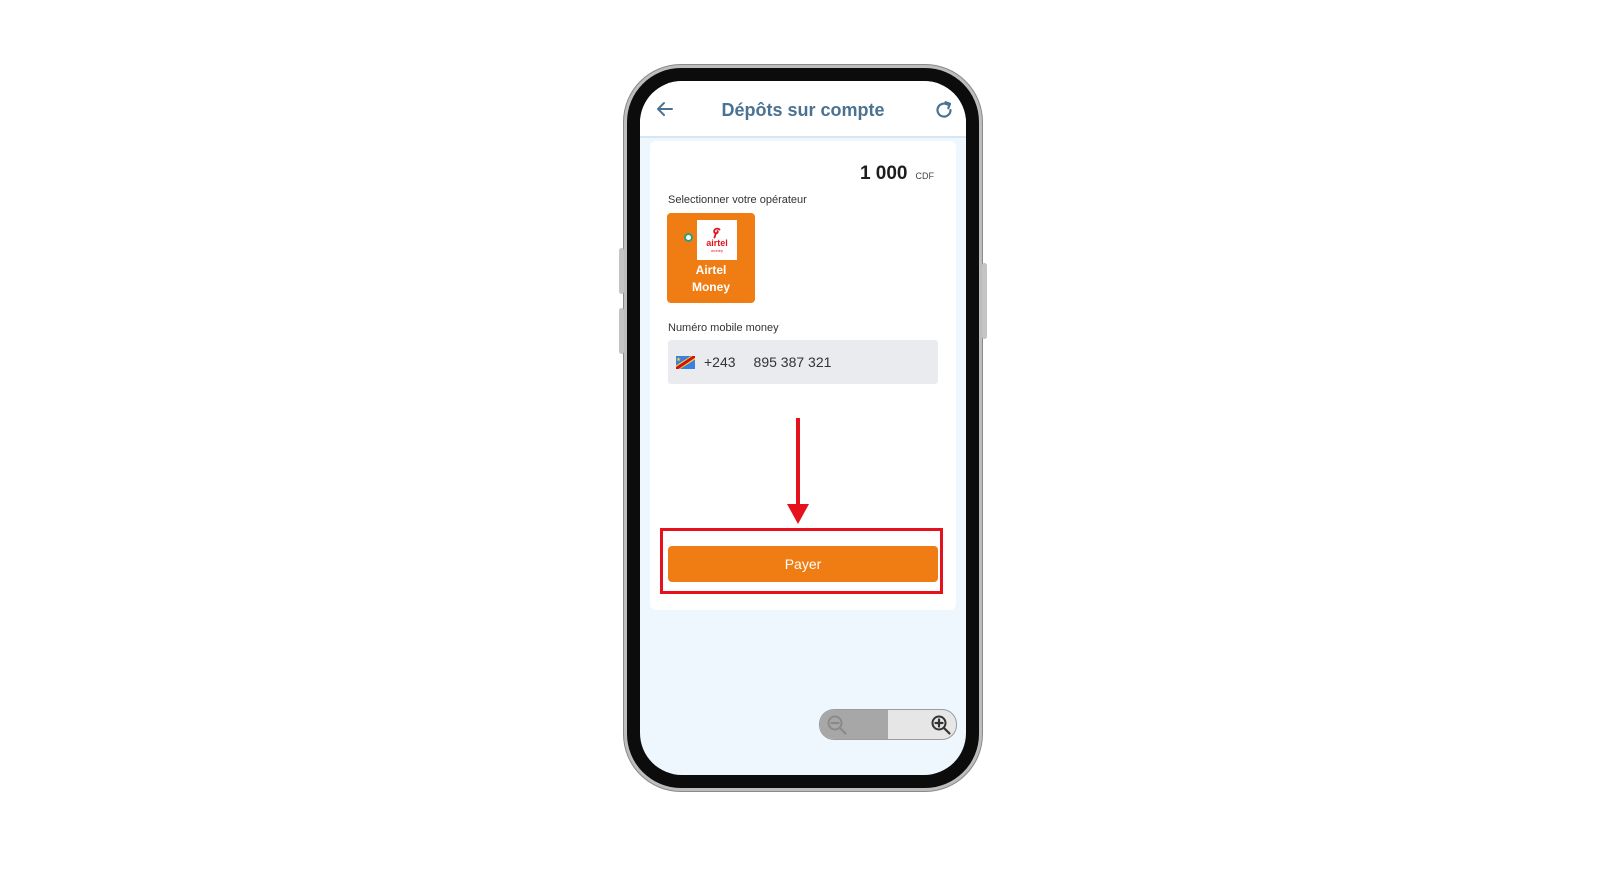 This screenshot has height=873, width=1600. I want to click on page-title: Dépôts sur compte, so click(803, 110).